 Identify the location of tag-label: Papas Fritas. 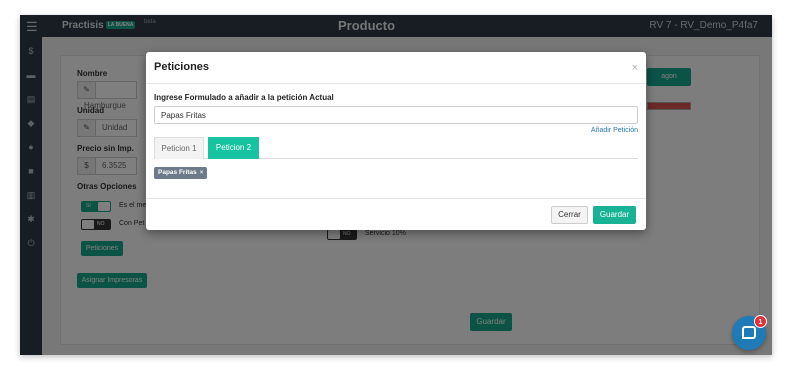
(177, 172).